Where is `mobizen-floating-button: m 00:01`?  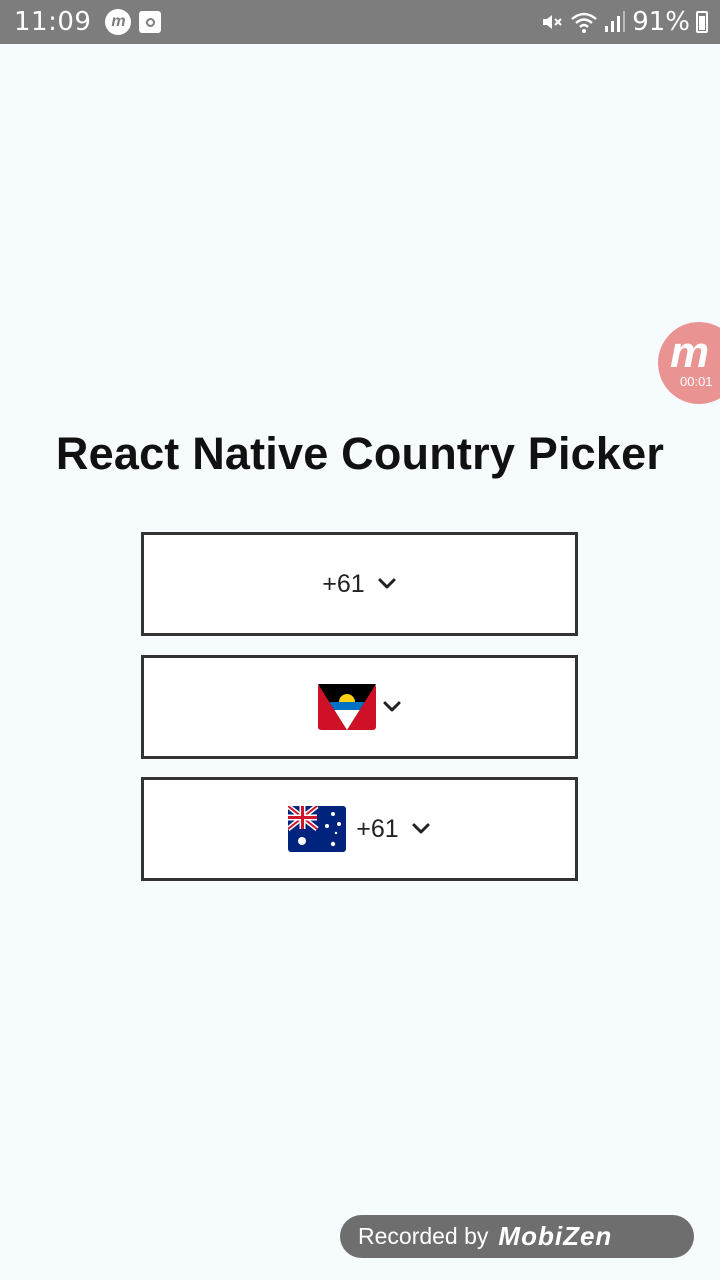
mobizen-floating-button: m 00:01 is located at coordinates (689, 363).